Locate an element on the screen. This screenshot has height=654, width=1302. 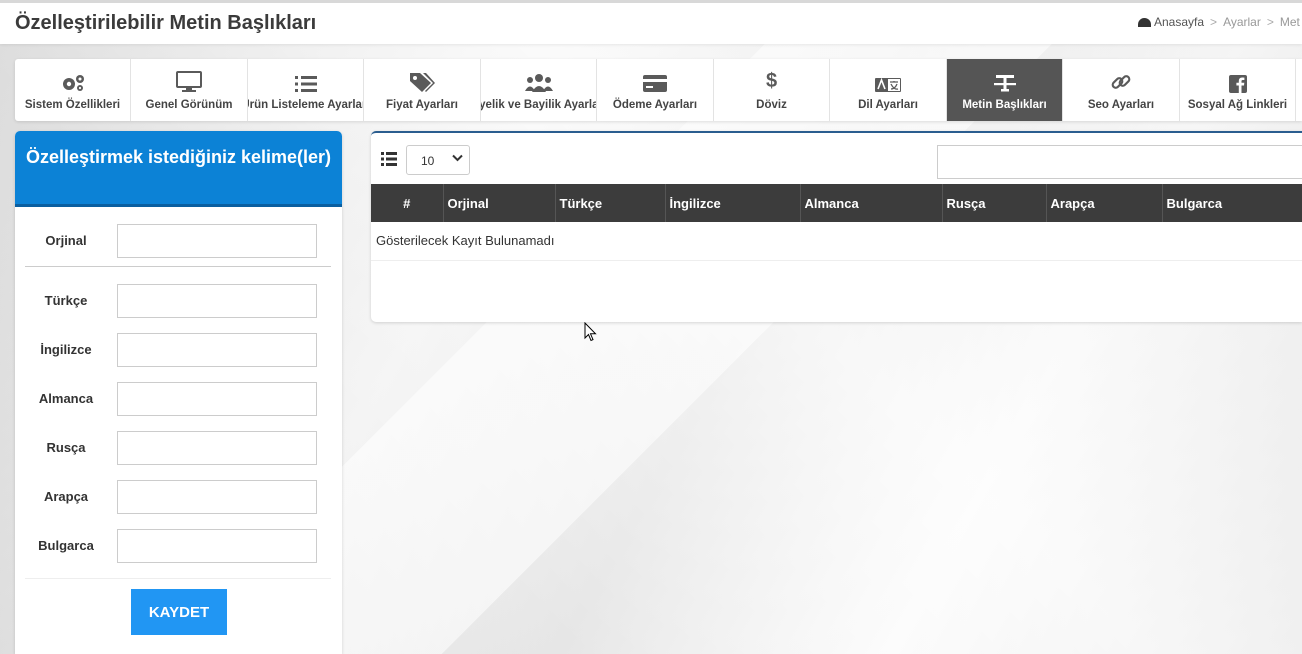
tab-general-view: Genel Görünüm is located at coordinates (189, 90).